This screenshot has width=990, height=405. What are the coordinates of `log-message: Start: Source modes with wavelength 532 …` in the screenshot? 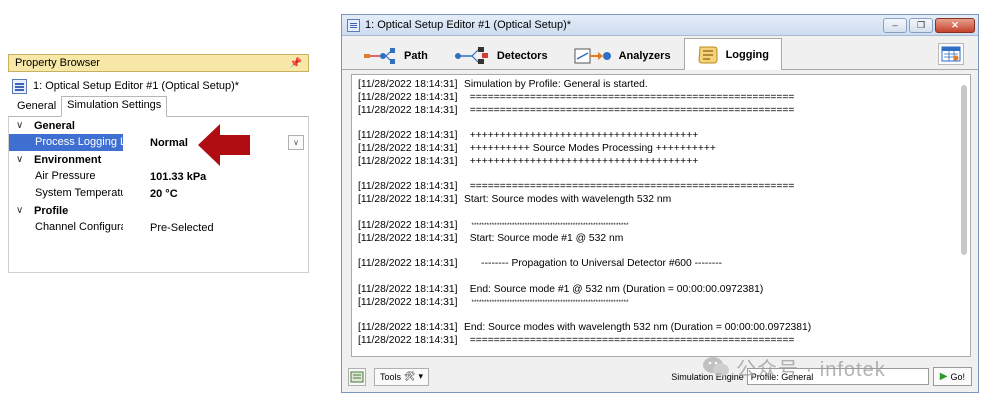 It's located at (568, 200).